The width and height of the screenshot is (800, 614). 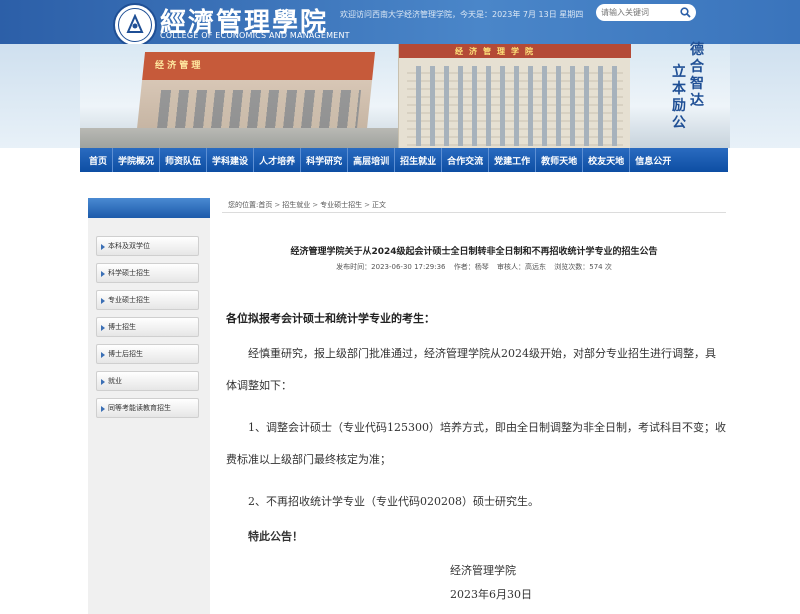 What do you see at coordinates (679, 89) in the screenshot?
I see `motto-char: 本` at bounding box center [679, 89].